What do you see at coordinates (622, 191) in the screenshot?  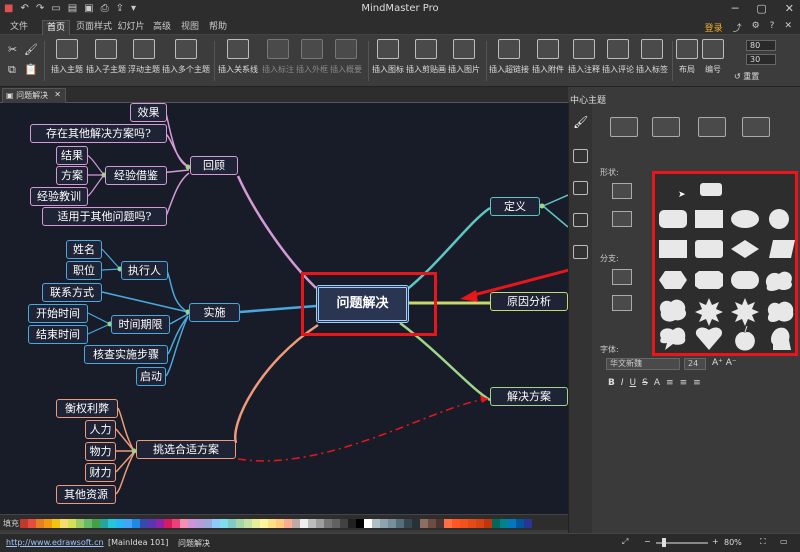 I see `fill-color-icon` at bounding box center [622, 191].